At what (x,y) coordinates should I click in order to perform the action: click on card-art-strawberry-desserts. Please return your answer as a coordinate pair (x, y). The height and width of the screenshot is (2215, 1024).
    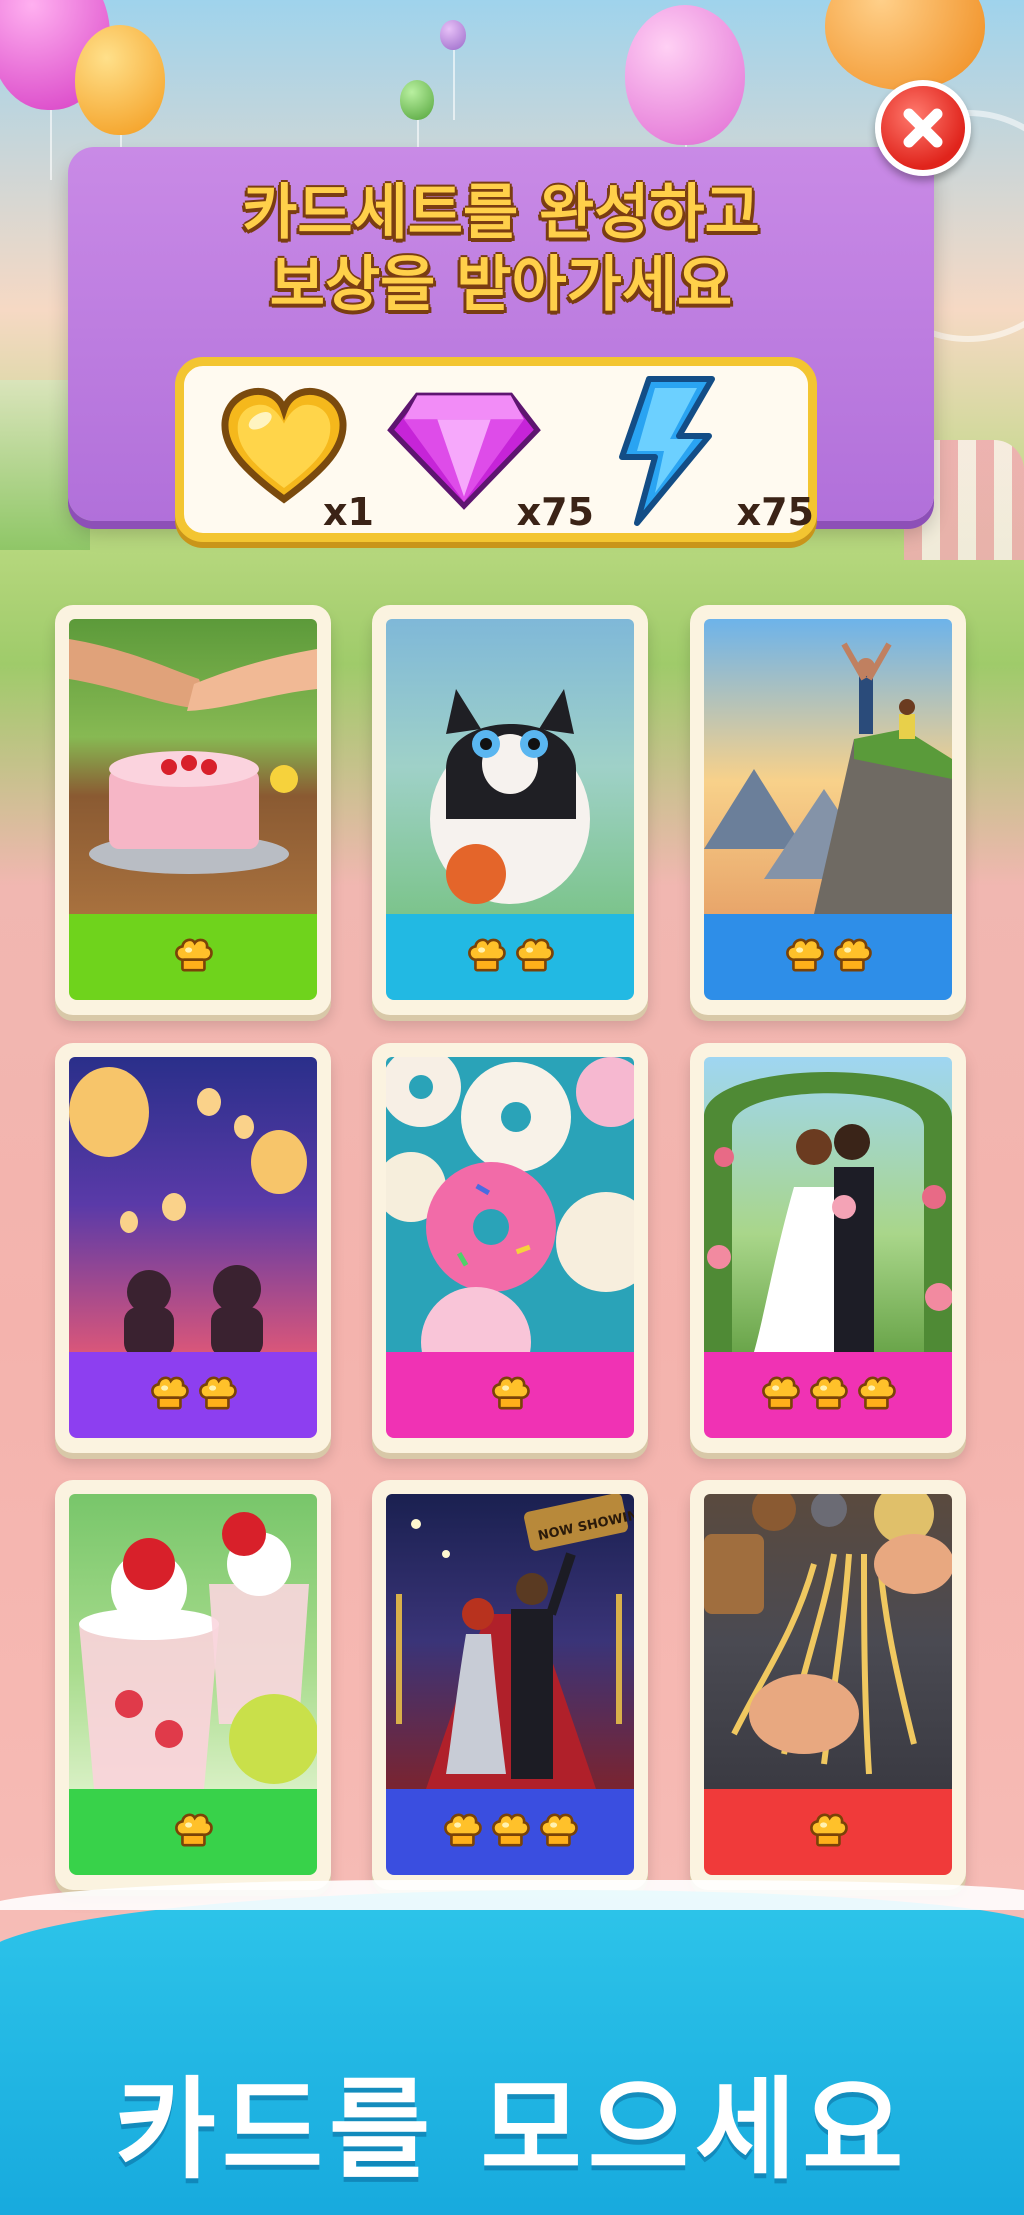
    Looking at the image, I should click on (193, 1641).